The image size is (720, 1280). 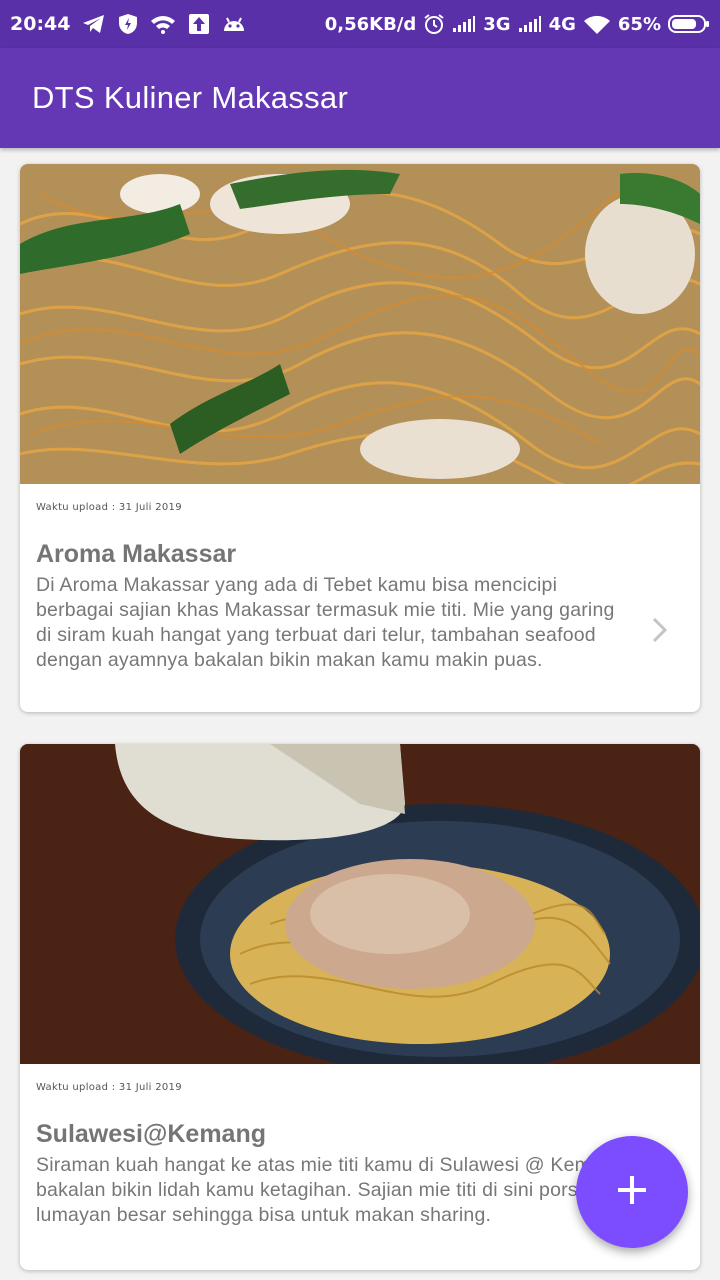 What do you see at coordinates (199, 24) in the screenshot?
I see `upload-icon` at bounding box center [199, 24].